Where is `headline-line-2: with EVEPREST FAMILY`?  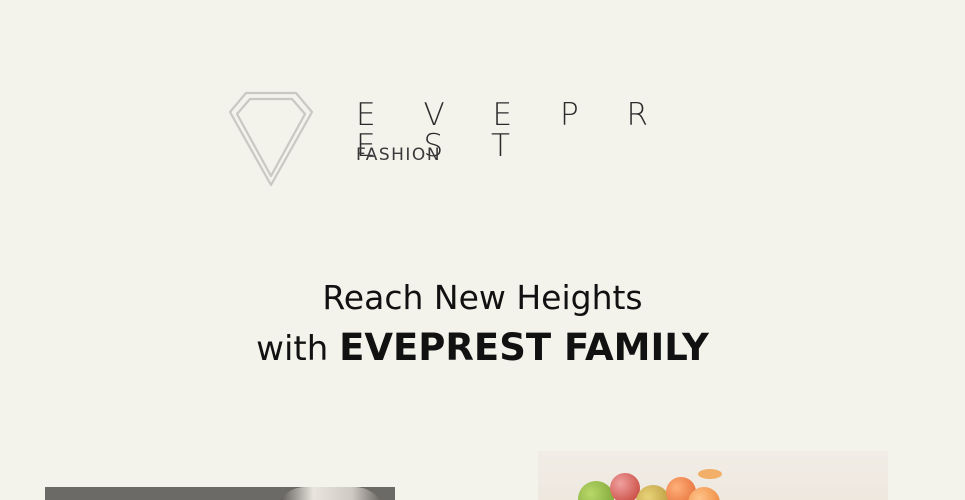 headline-line-2: with EVEPREST FAMILY is located at coordinates (482, 348).